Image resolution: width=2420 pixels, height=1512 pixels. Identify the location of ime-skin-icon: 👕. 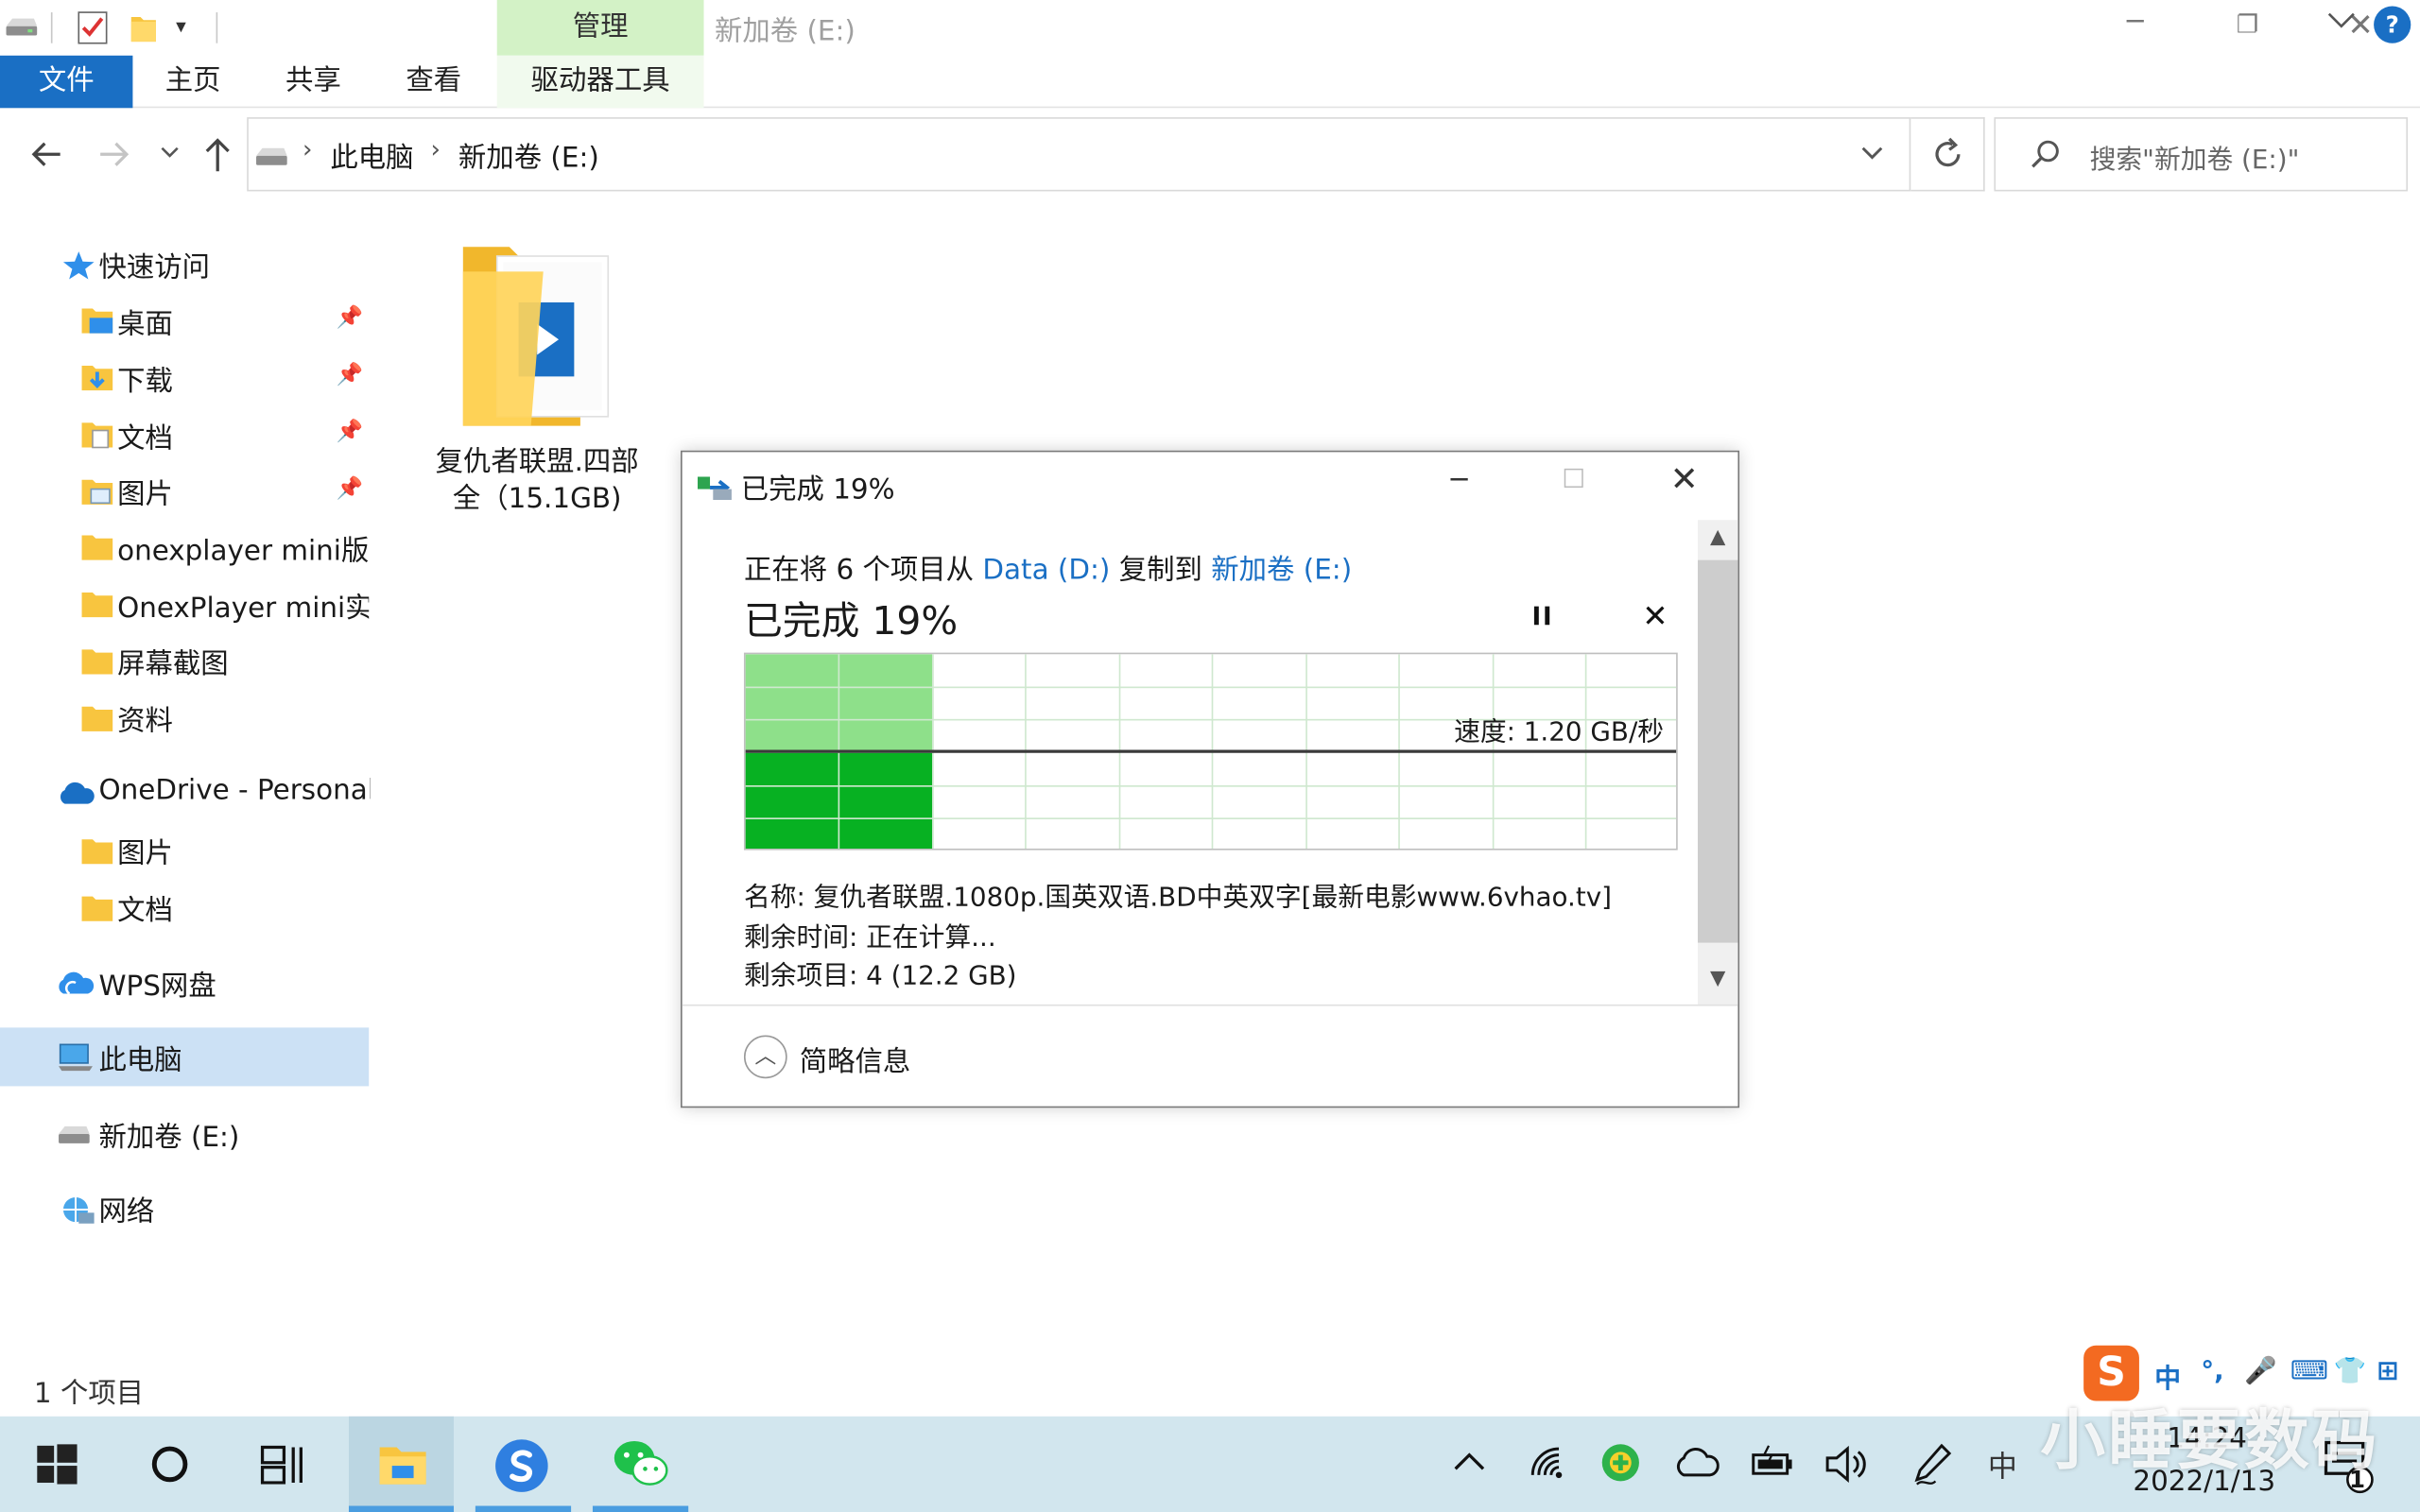
(2350, 1371).